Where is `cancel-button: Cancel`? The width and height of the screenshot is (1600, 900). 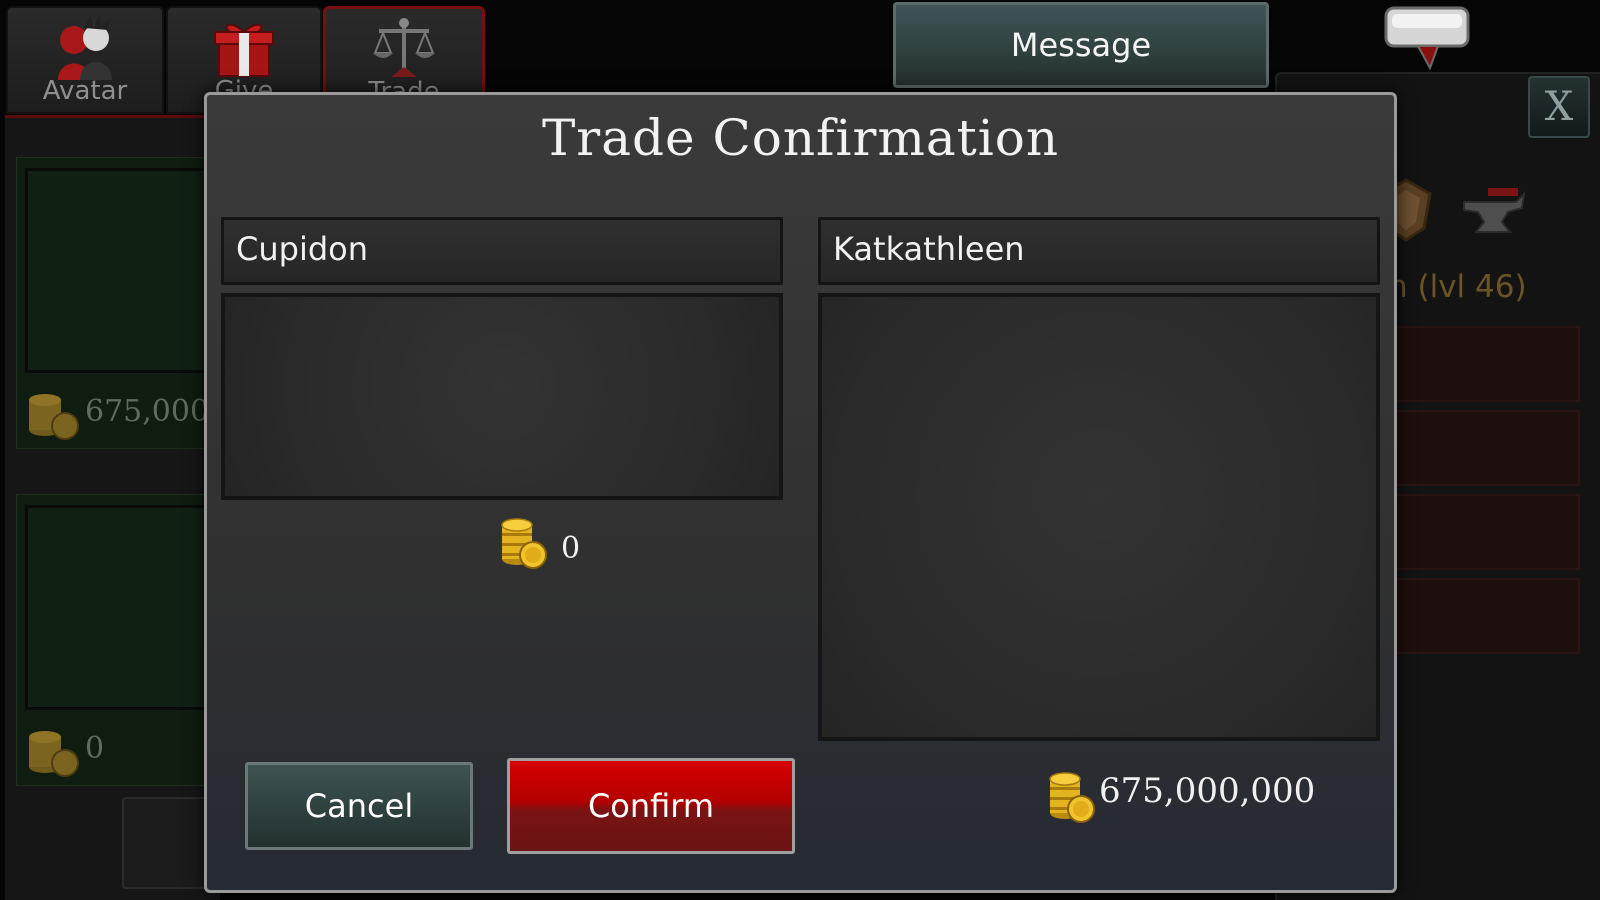
cancel-button: Cancel is located at coordinates (359, 806).